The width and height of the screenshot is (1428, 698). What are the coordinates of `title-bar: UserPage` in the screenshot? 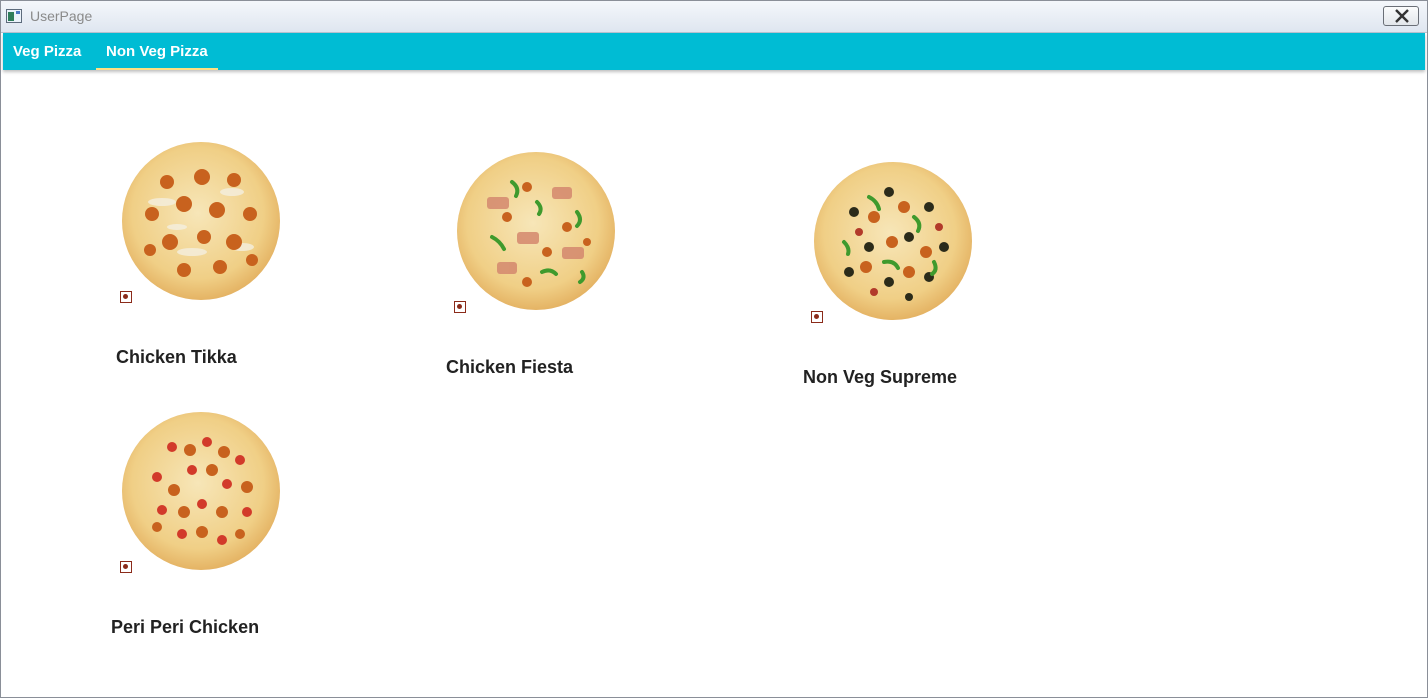 It's located at (714, 17).